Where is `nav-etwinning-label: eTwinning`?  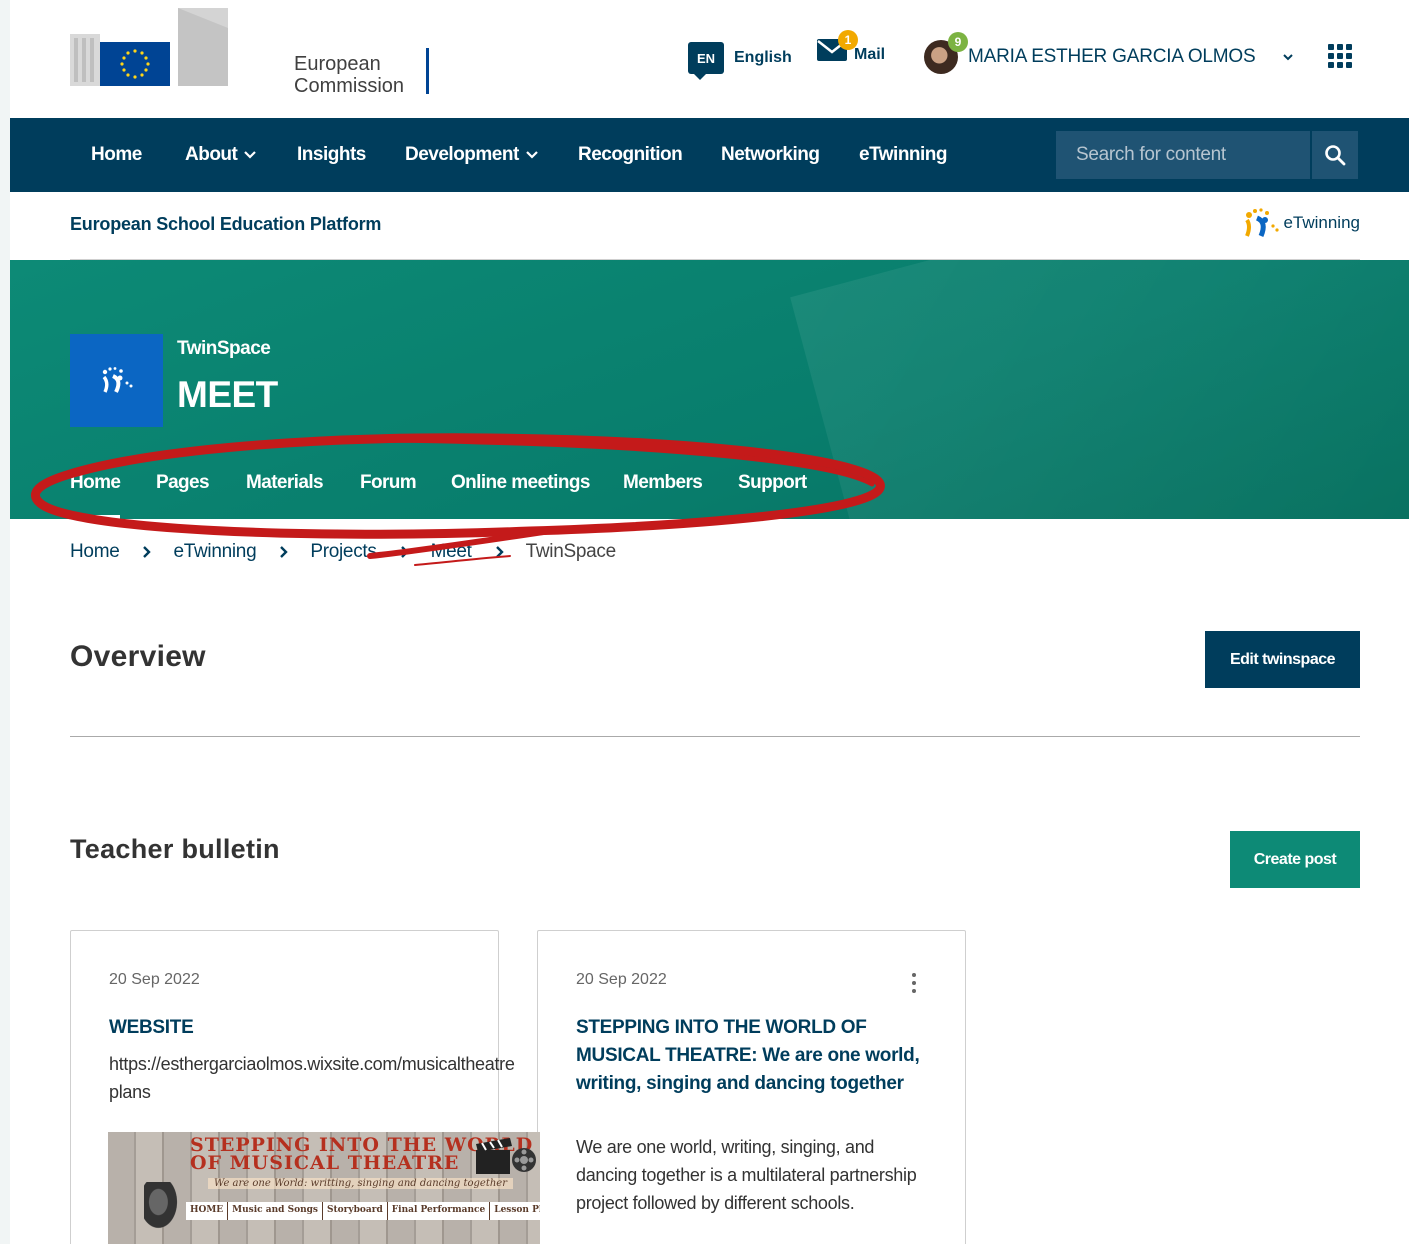 nav-etwinning-label: eTwinning is located at coordinates (903, 154).